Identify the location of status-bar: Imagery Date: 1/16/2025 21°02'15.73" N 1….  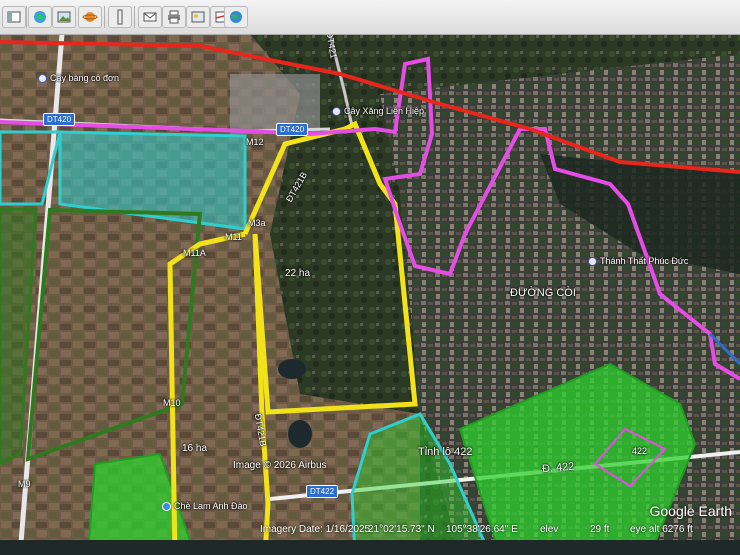
(370, 529).